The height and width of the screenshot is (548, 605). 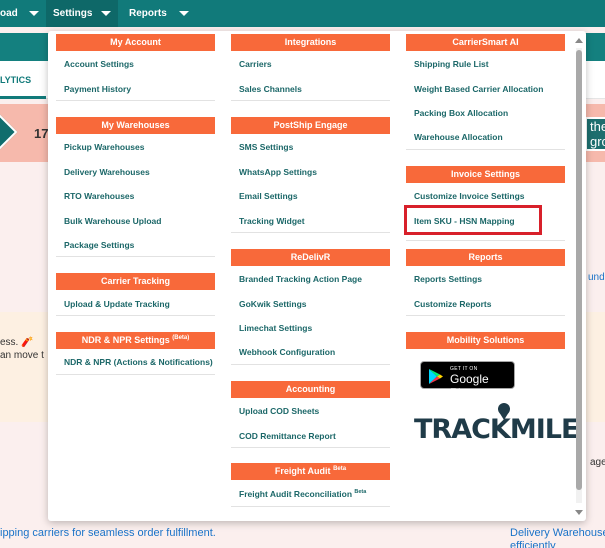 I want to click on menu-item-carriers: Carriers, so click(x=255, y=64).